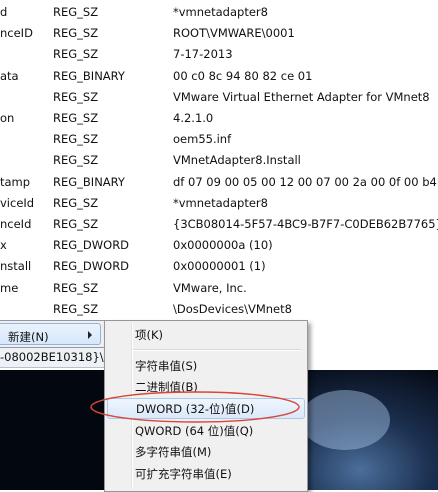 This screenshot has height=492, width=438. Describe the element at coordinates (15, 181) in the screenshot. I see `registry-value-name: tamp` at that location.